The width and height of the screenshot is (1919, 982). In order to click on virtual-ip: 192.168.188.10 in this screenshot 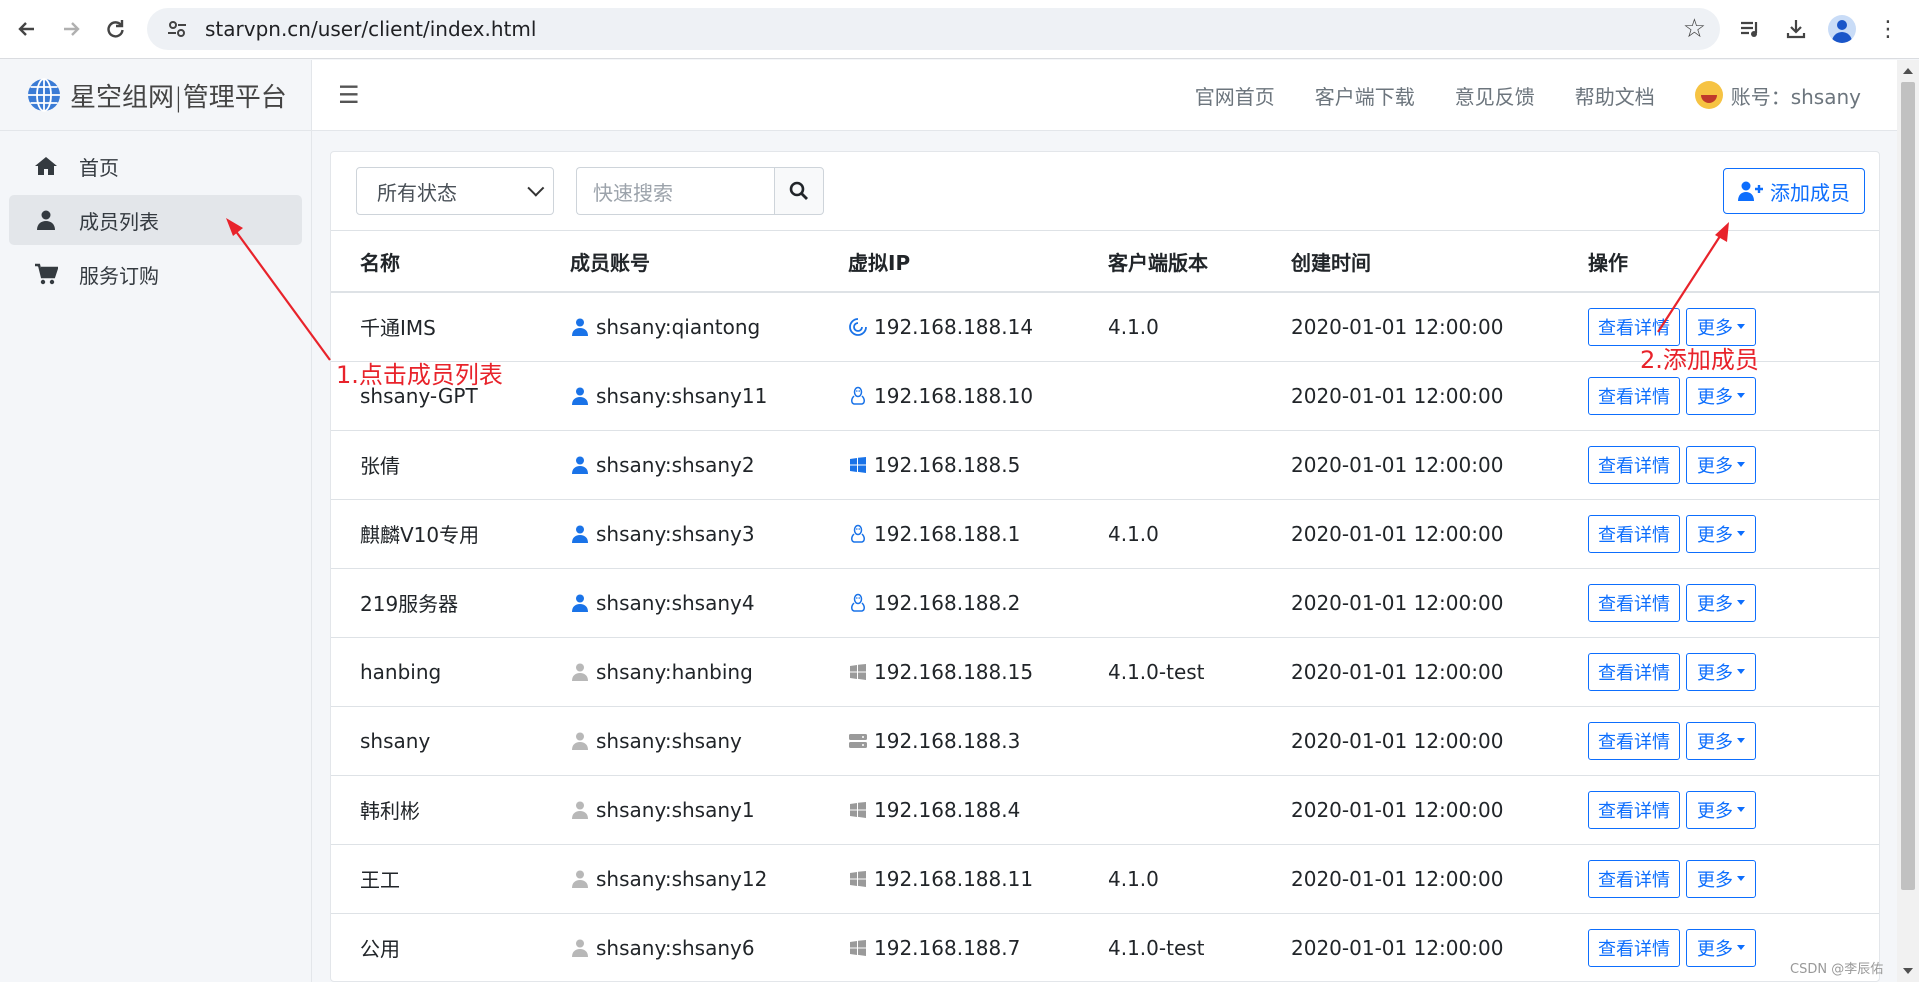, I will do `click(954, 395)`.